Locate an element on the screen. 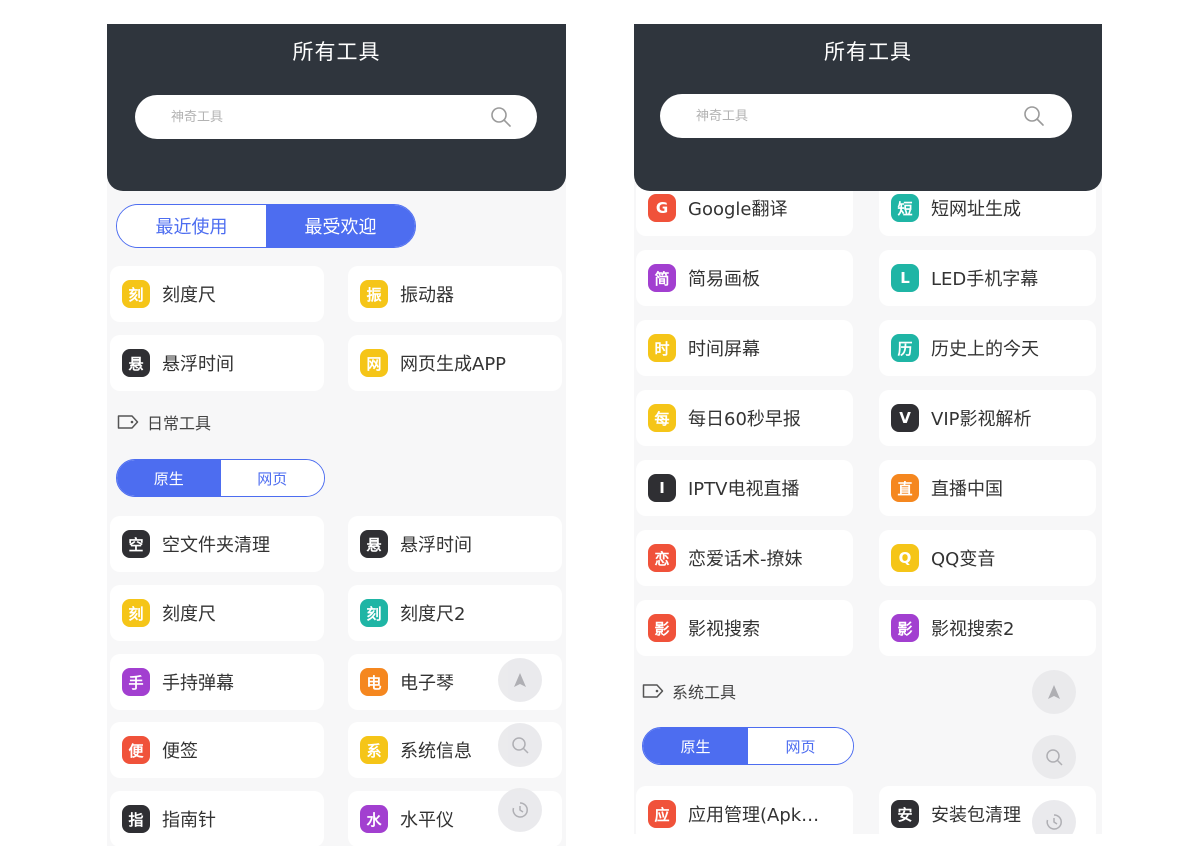  tool-badge-icon: 历 is located at coordinates (905, 348).